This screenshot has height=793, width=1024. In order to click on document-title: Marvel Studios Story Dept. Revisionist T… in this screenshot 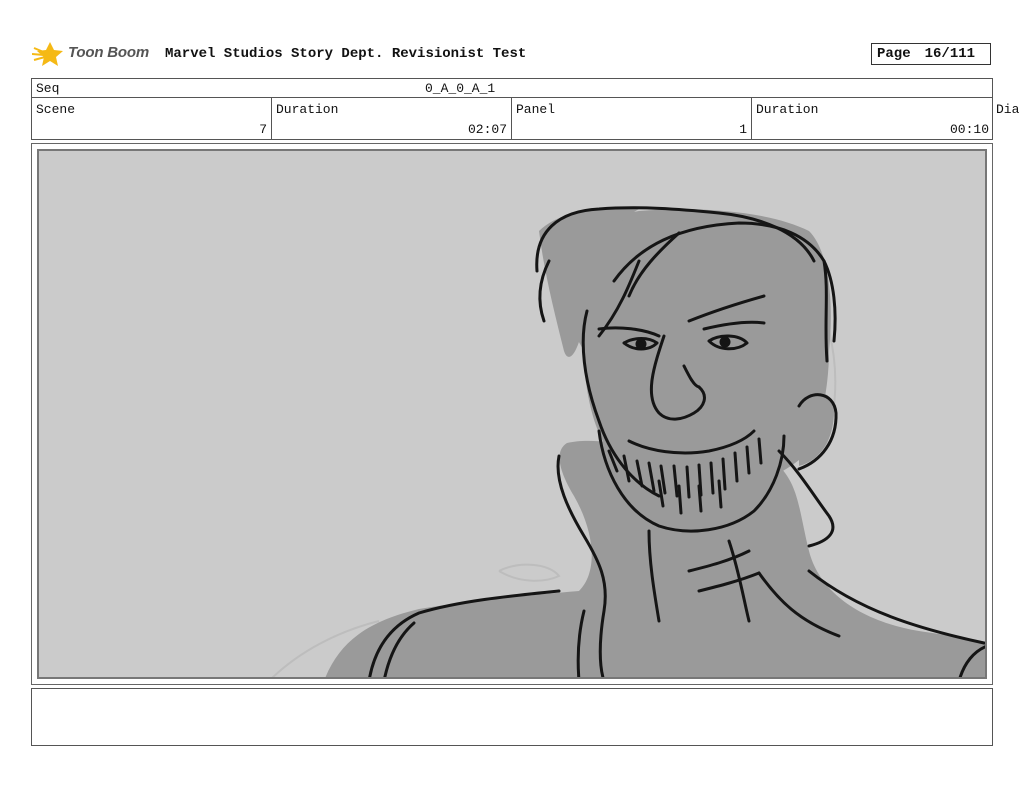, I will do `click(346, 54)`.